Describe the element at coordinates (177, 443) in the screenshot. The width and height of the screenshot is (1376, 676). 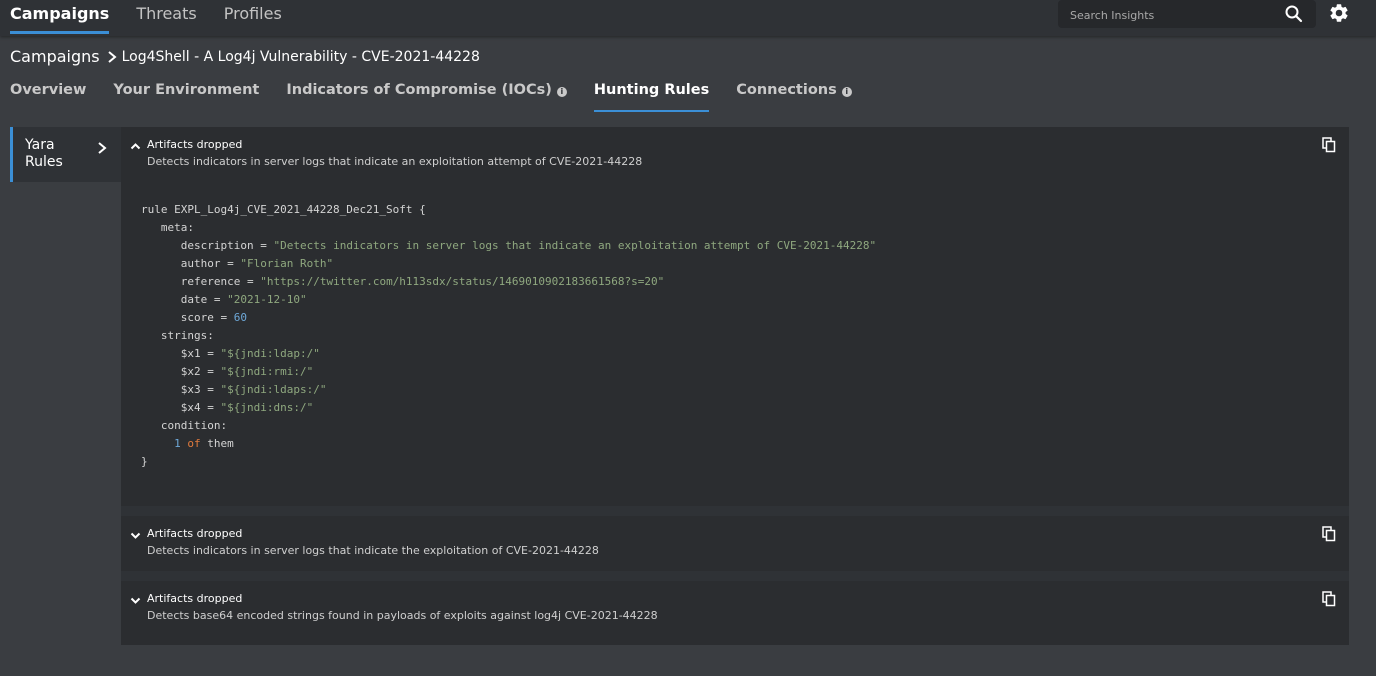
I see `code-number: 1` at that location.